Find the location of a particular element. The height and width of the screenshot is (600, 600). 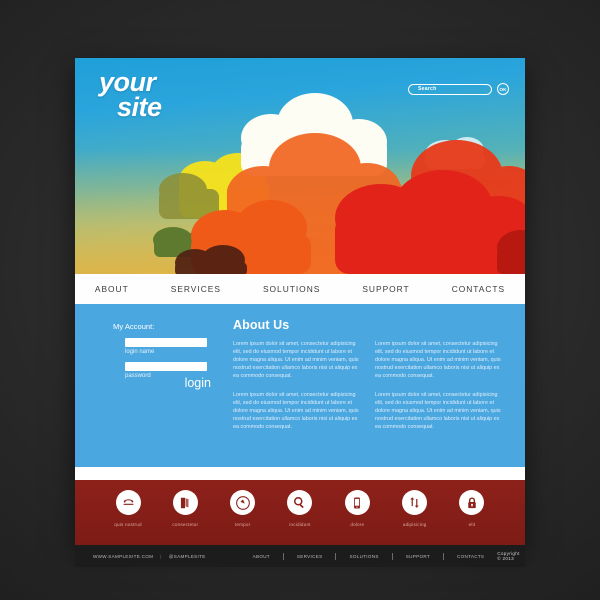

nav-item-services: SERVICES is located at coordinates (196, 289).